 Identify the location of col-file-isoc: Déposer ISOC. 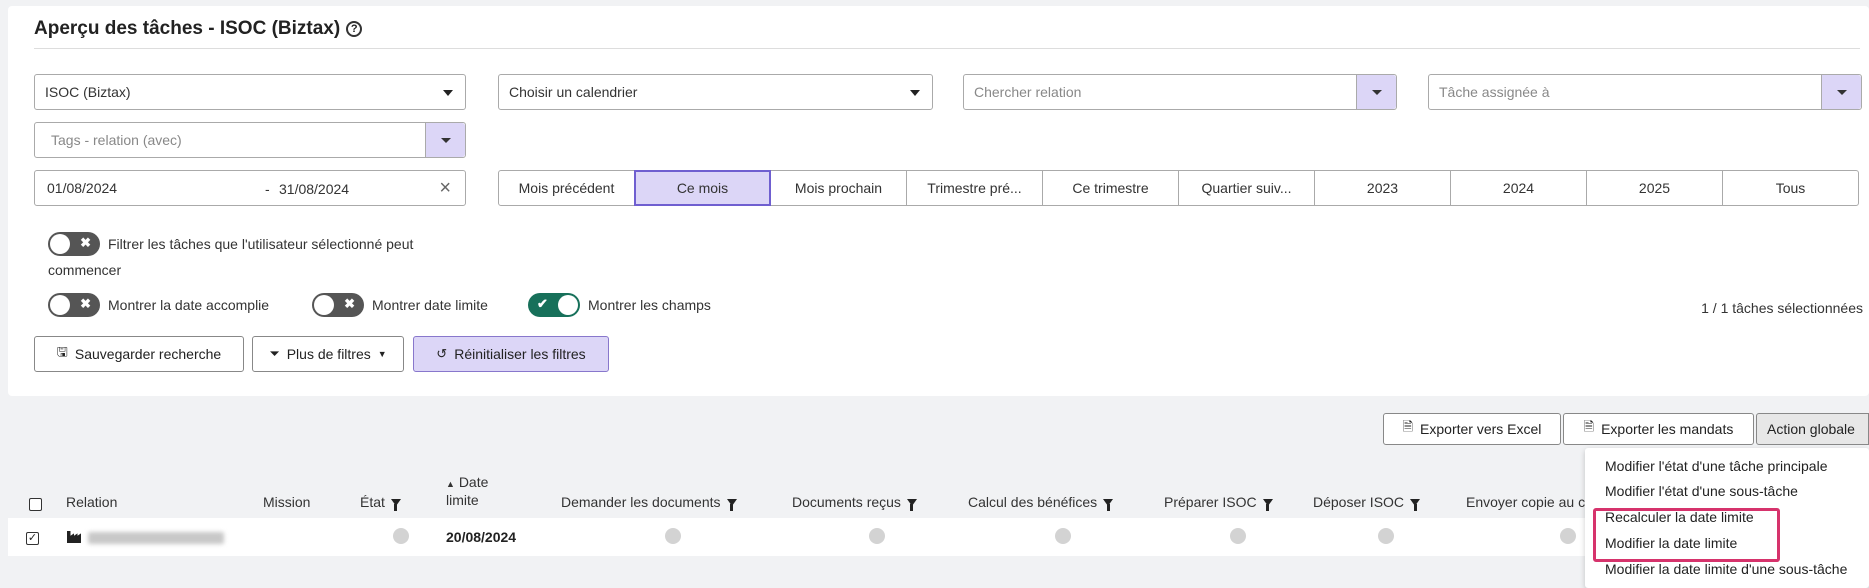
(1367, 502).